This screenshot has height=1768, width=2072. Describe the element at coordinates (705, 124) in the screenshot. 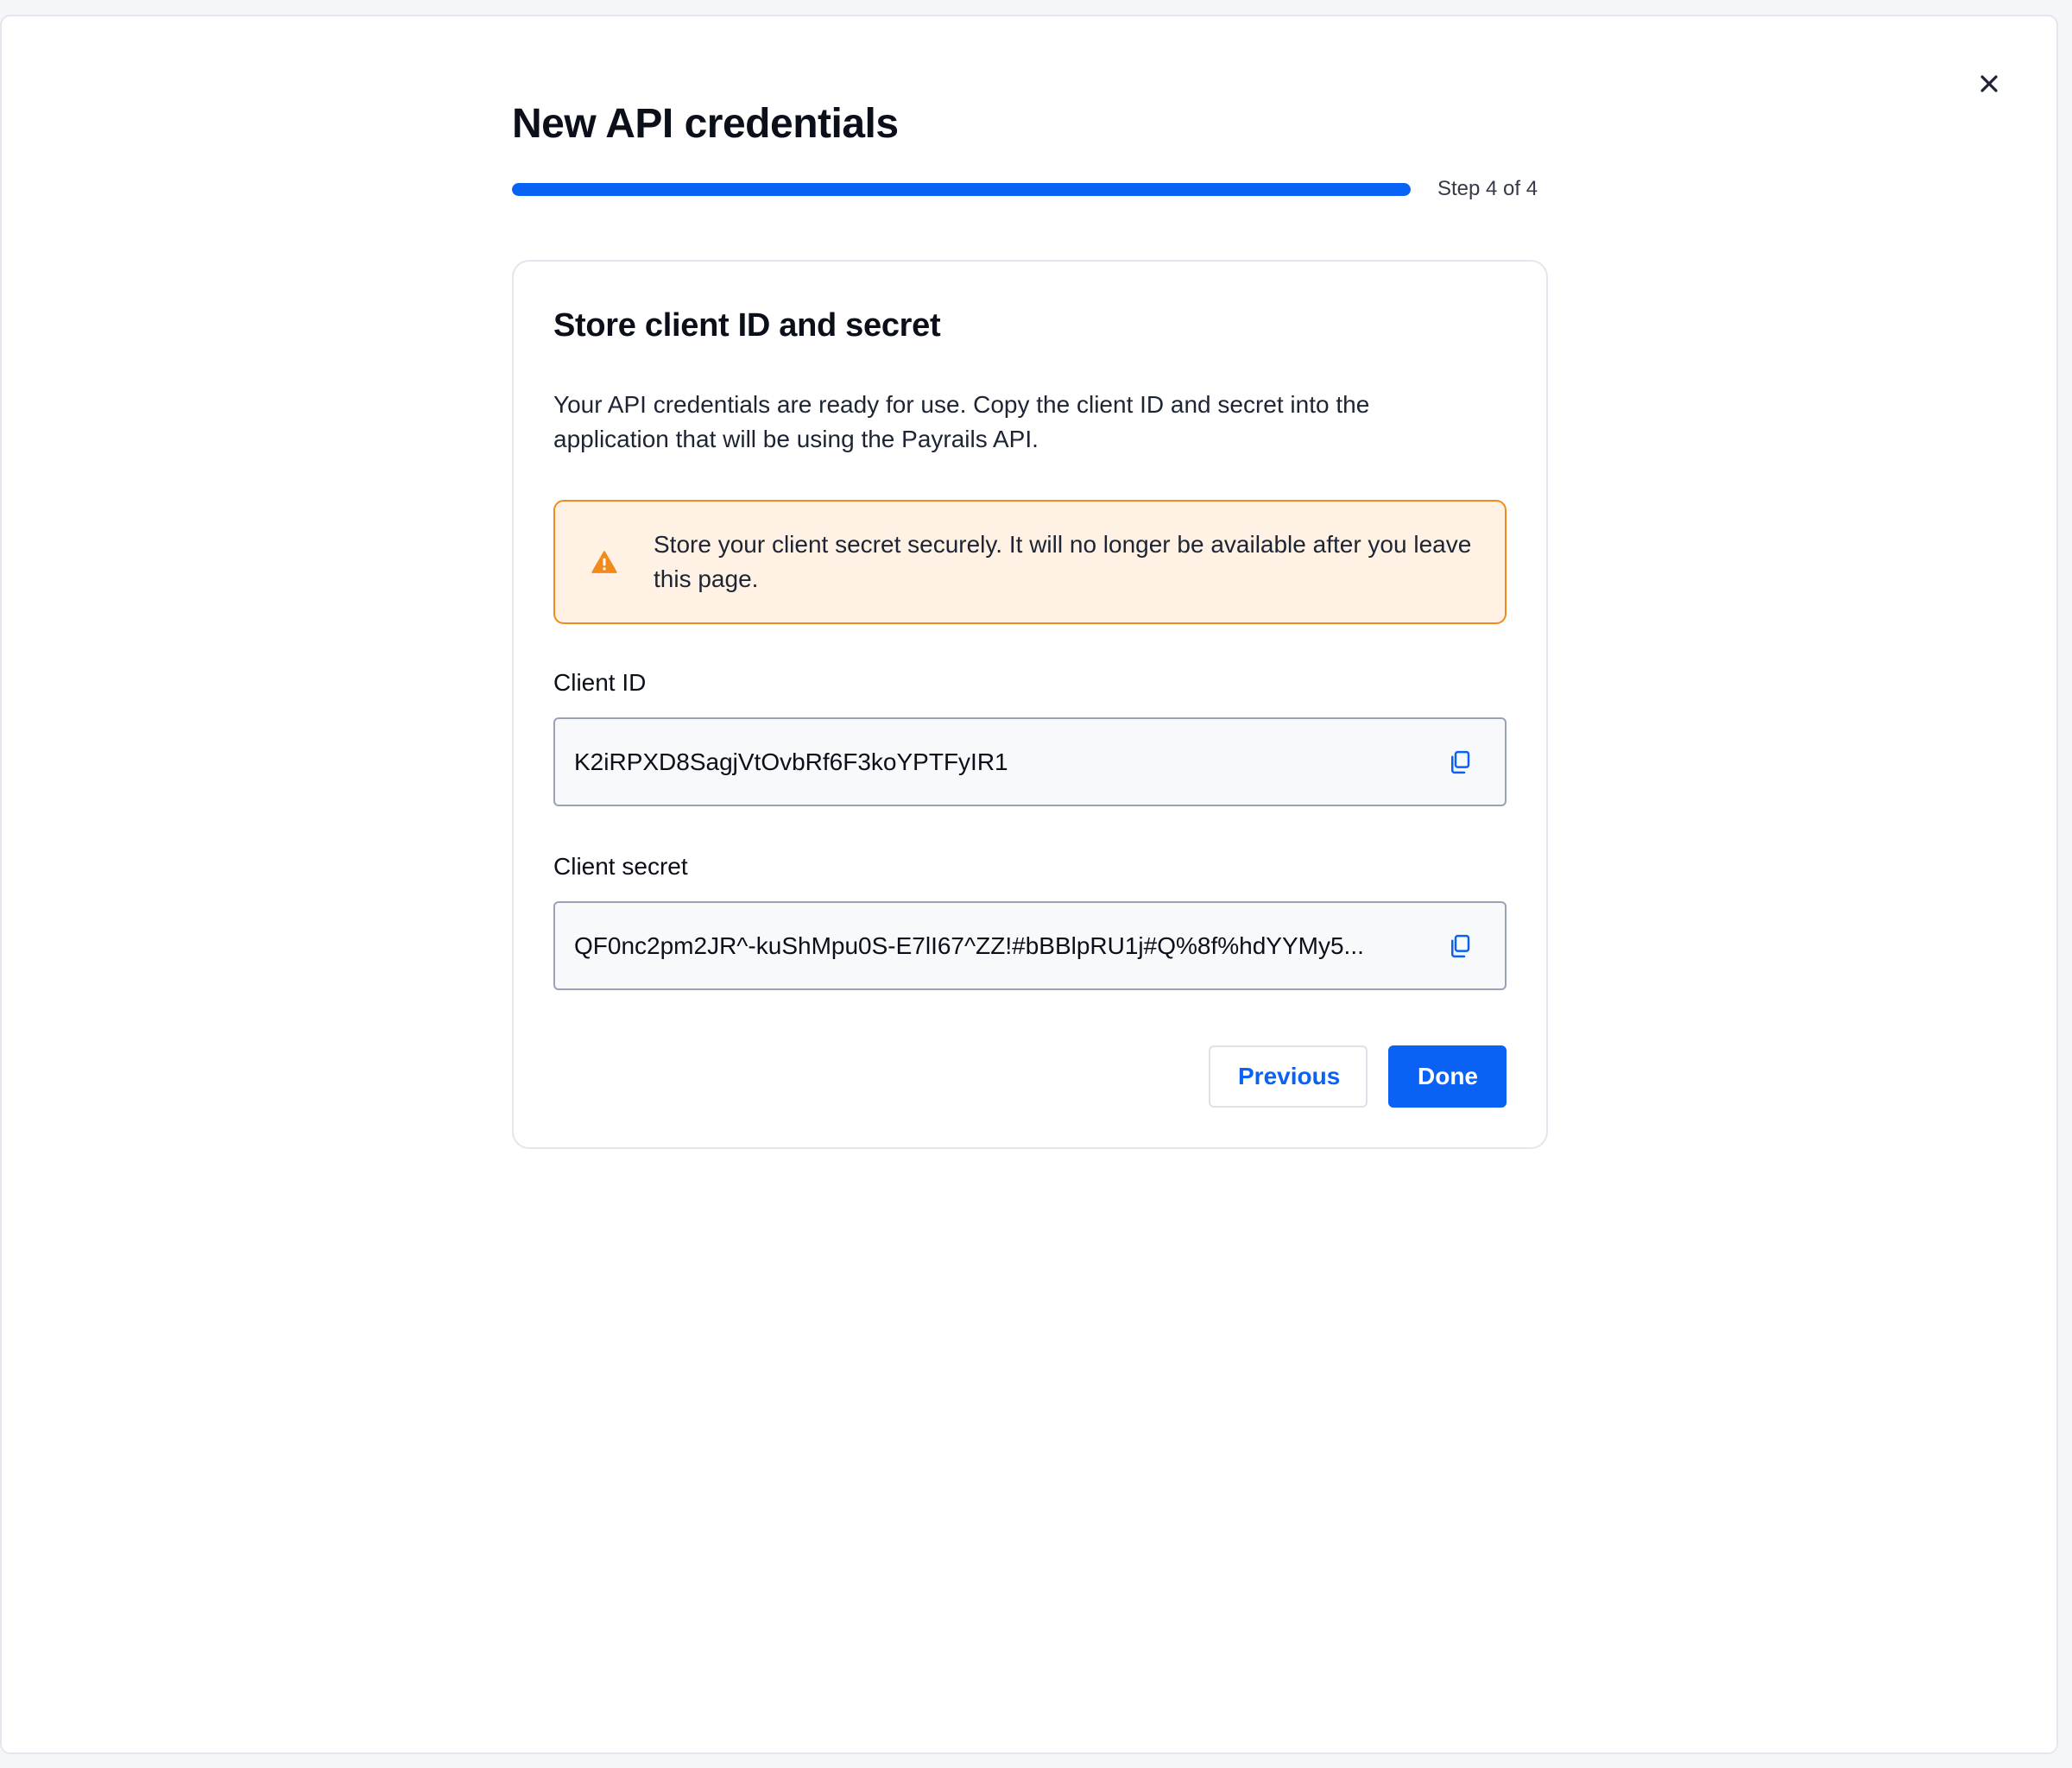

I see `page-title: New API credentials` at that location.